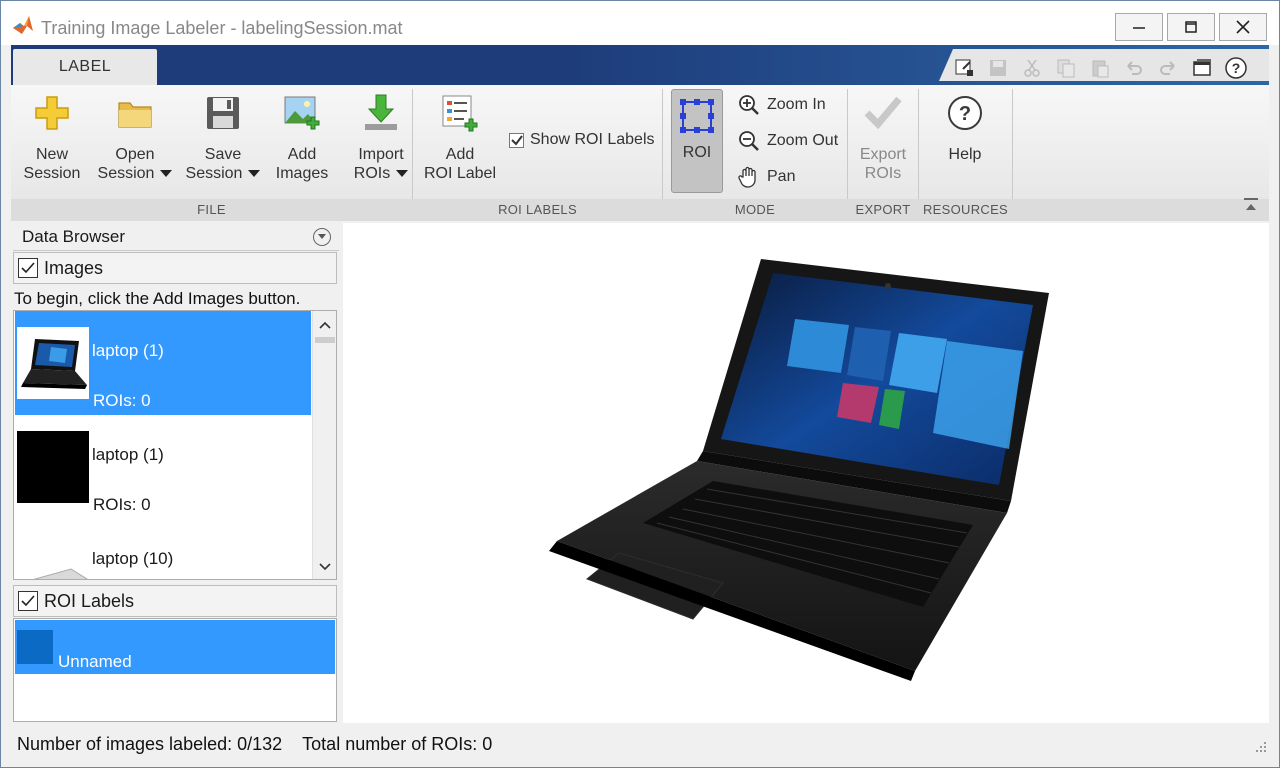 Image resolution: width=1280 pixels, height=768 pixels. Describe the element at coordinates (176, 237) in the screenshot. I see `data-browser-header: Data Browser` at that location.